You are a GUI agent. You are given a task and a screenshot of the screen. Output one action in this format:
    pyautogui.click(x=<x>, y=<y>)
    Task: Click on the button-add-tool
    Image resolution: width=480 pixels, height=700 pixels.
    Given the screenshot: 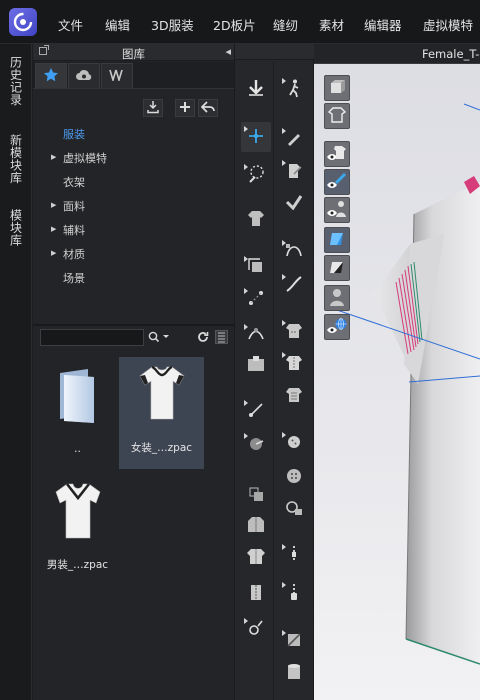 What is the action you would take?
    pyautogui.click(x=294, y=443)
    